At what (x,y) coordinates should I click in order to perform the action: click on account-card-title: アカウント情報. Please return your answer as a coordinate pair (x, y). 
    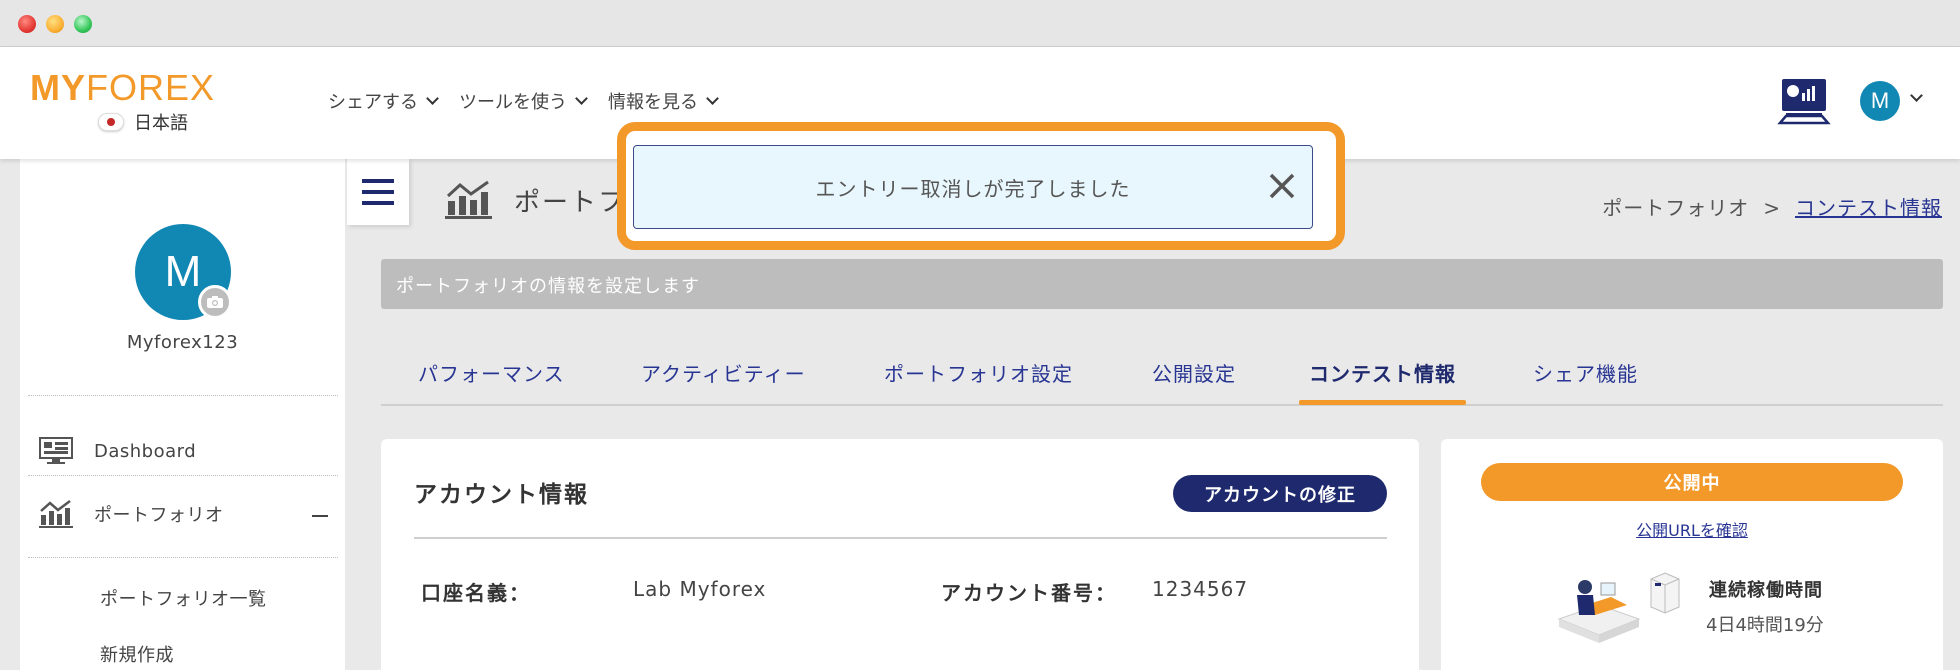
    Looking at the image, I should click on (501, 495).